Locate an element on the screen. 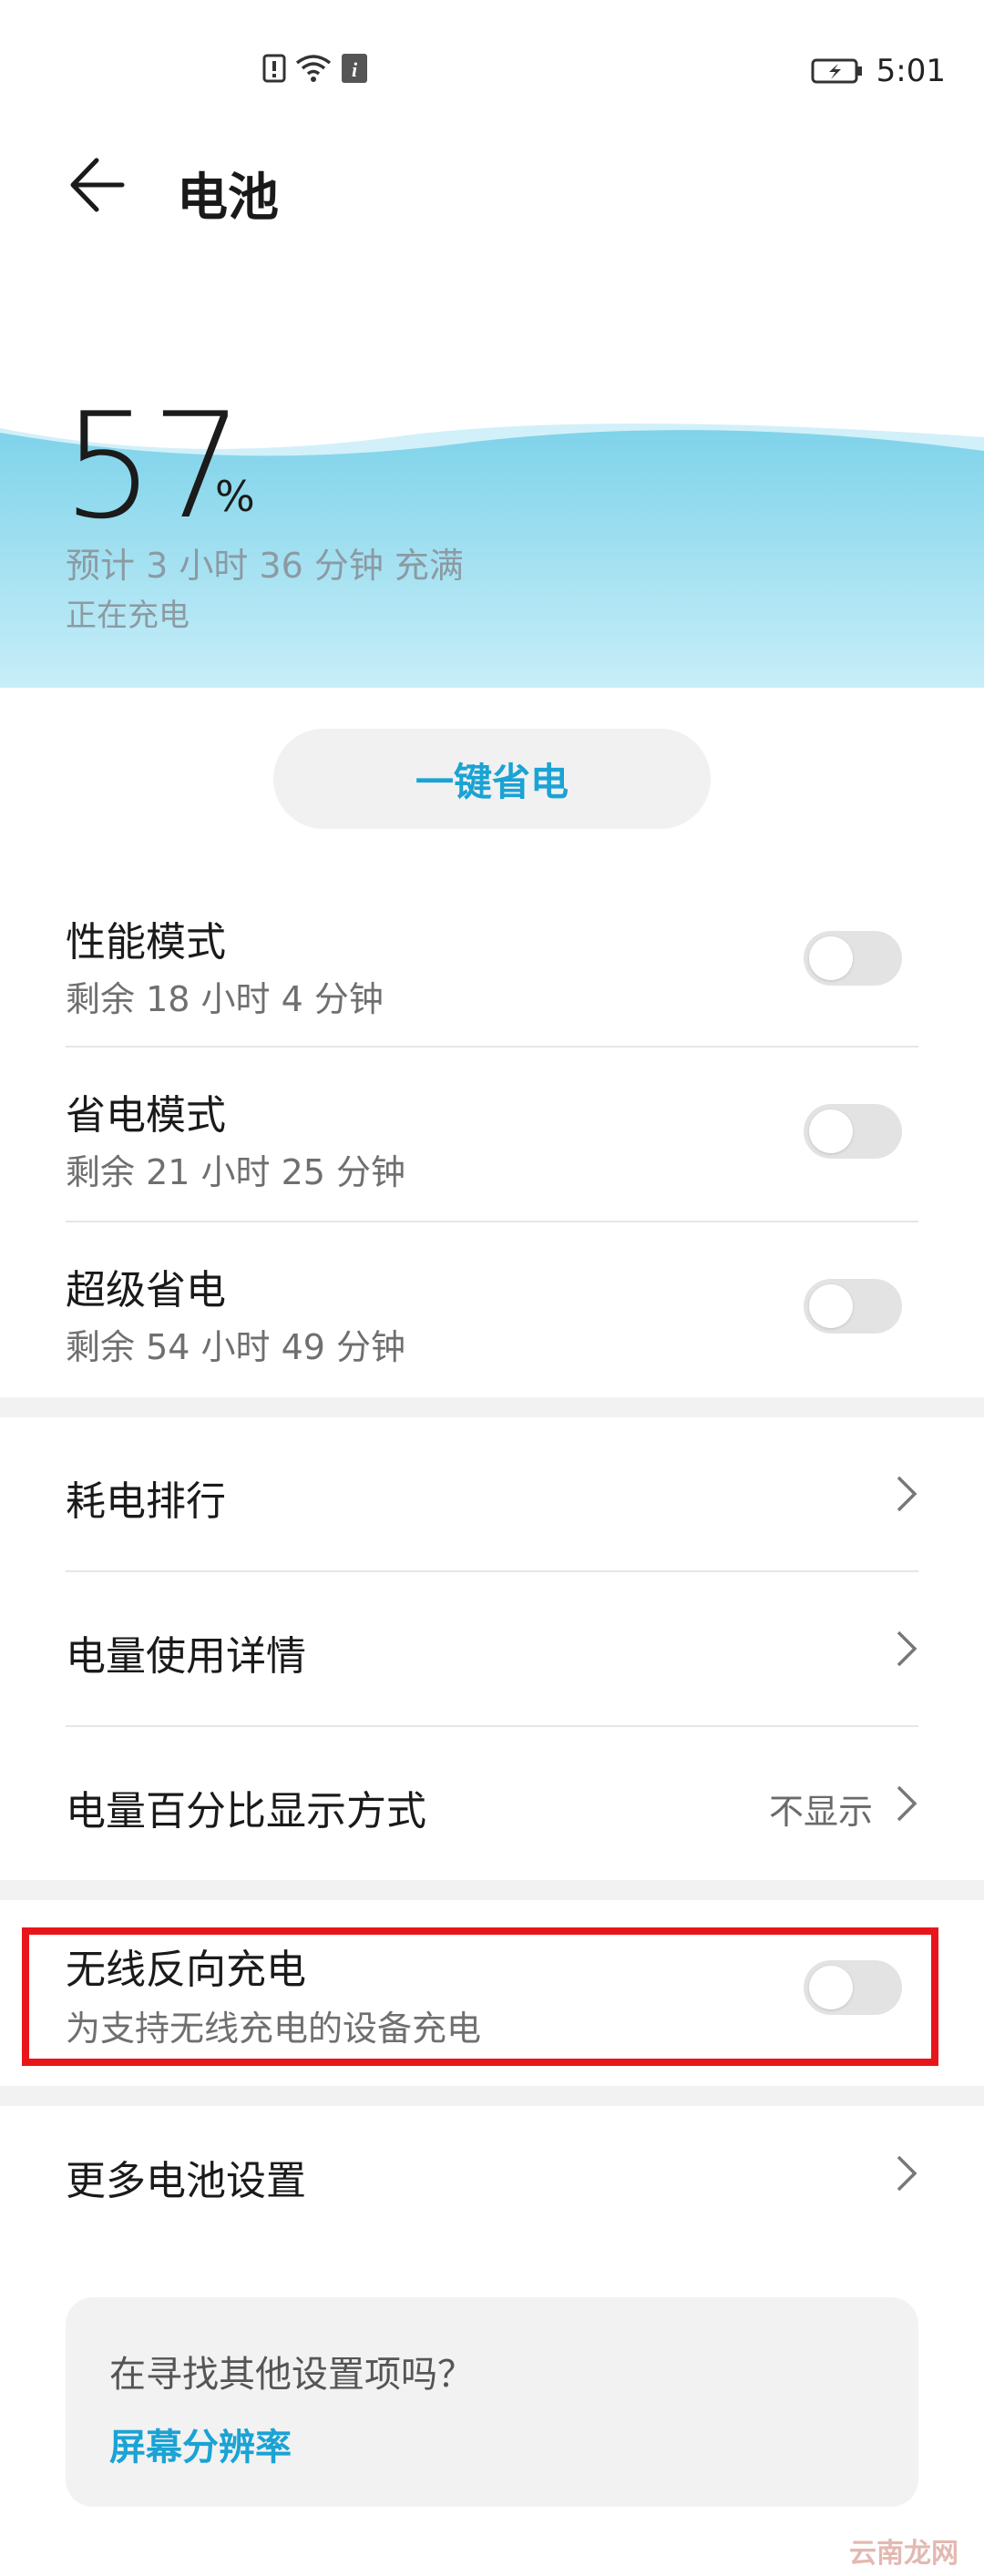  percent-sign: % is located at coordinates (235, 496).